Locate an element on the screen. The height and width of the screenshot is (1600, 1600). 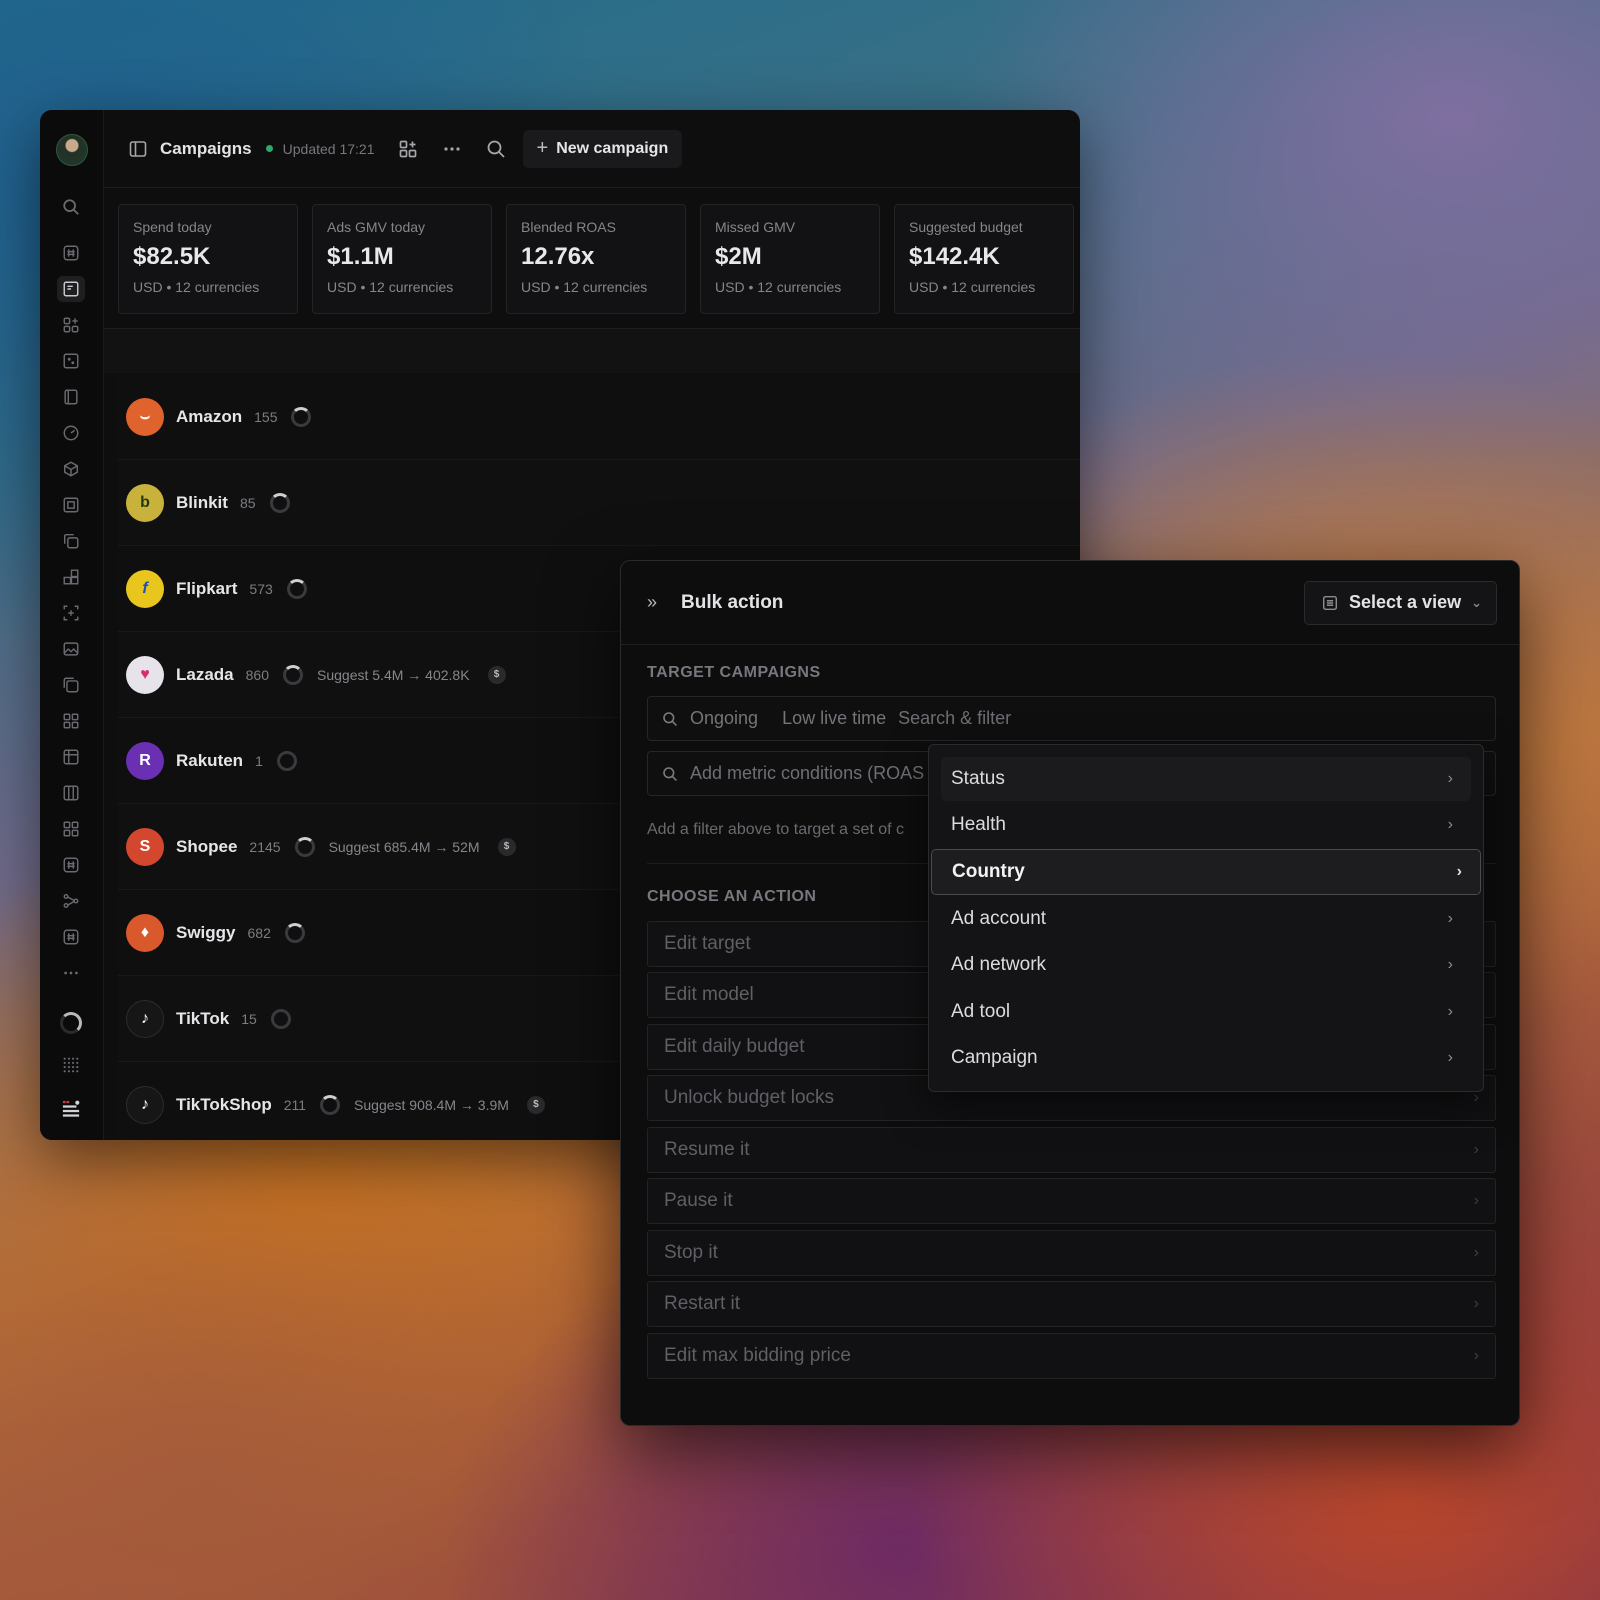
channel-name: Blinkit is located at coordinates (202, 502).